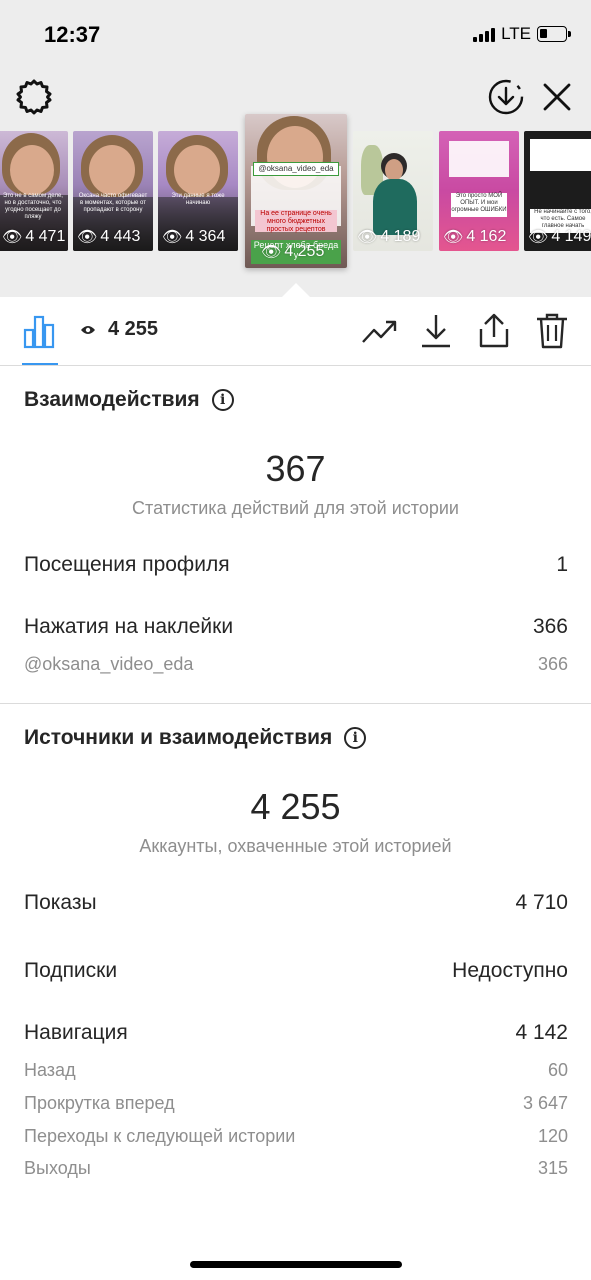  What do you see at coordinates (510, 970) in the screenshot?
I see `row-value: Недоступно` at bounding box center [510, 970].